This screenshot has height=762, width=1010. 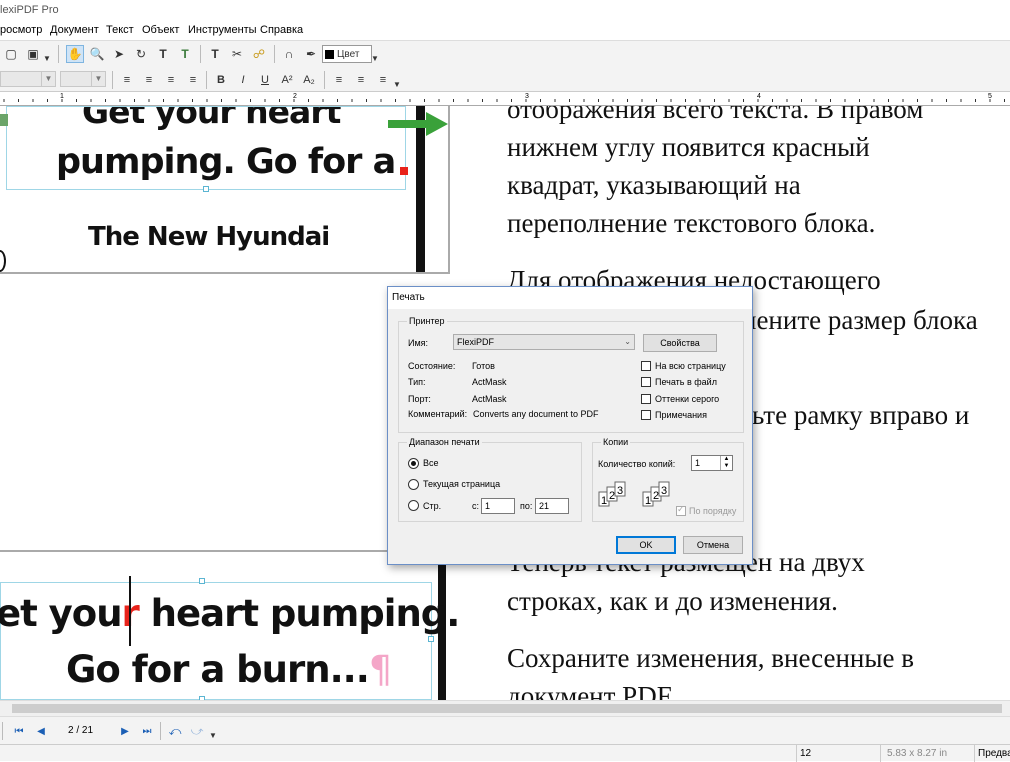 I want to click on first-page-icon: ⏮, so click(x=19, y=731).